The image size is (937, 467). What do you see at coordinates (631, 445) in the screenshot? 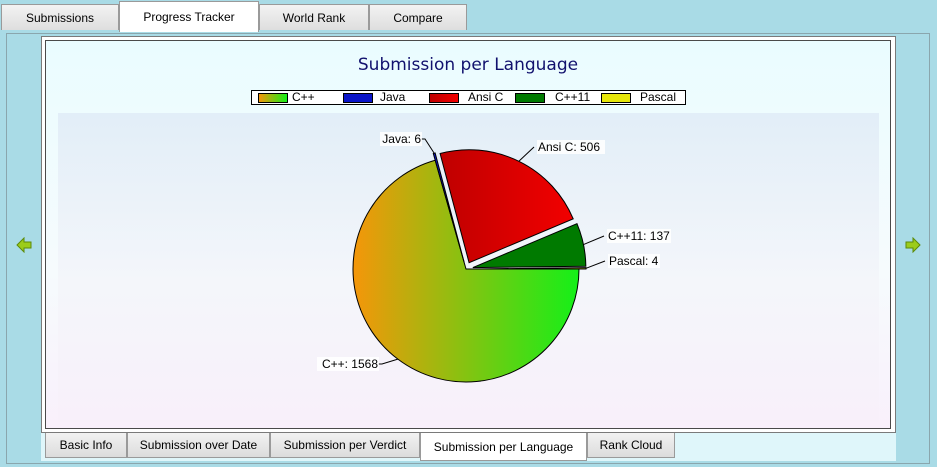
I see `tab-rank-cloud: Rank Cloud` at bounding box center [631, 445].